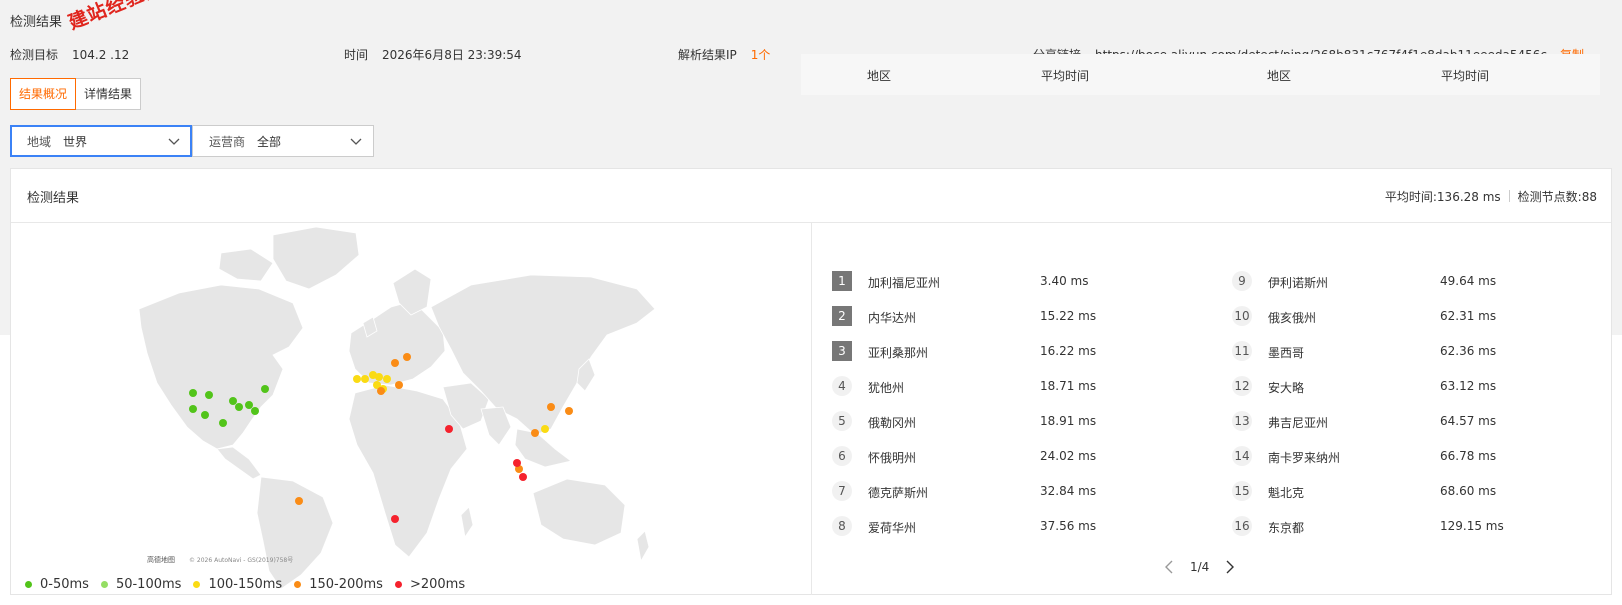 This screenshot has height=605, width=1622. I want to click on row-avg-time: 37.56 ms, so click(1068, 526).